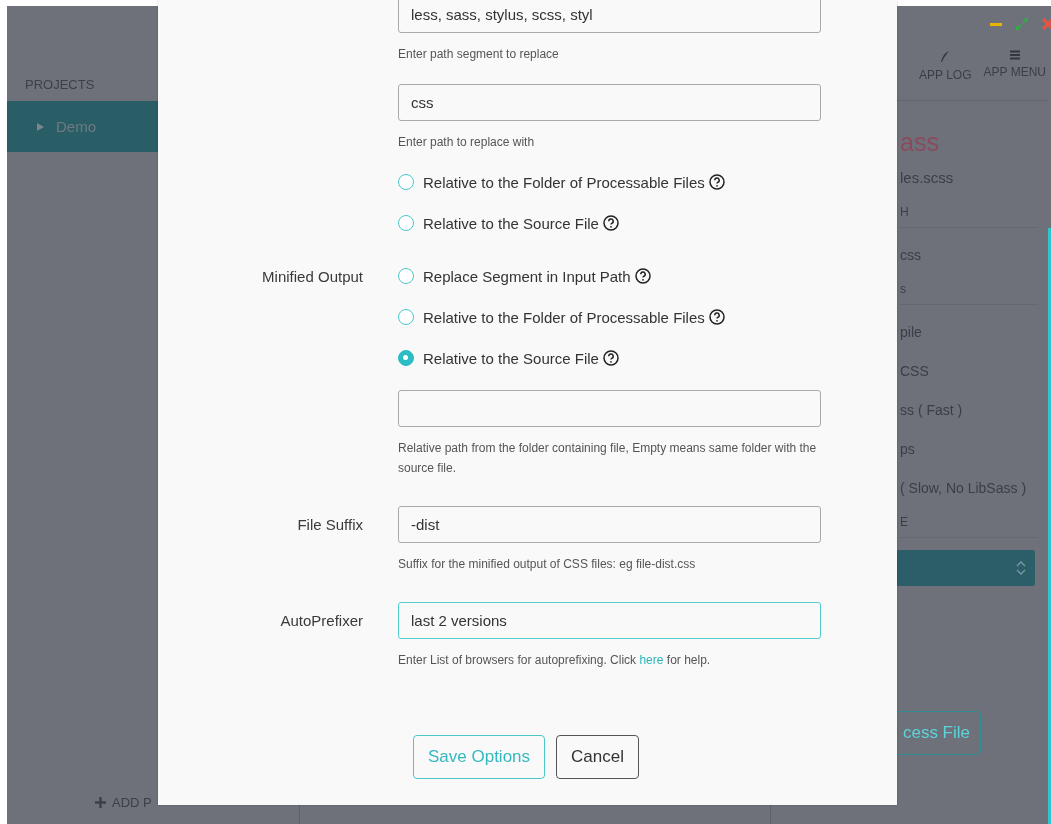 The height and width of the screenshot is (824, 1051). I want to click on help-link: here, so click(651, 660).